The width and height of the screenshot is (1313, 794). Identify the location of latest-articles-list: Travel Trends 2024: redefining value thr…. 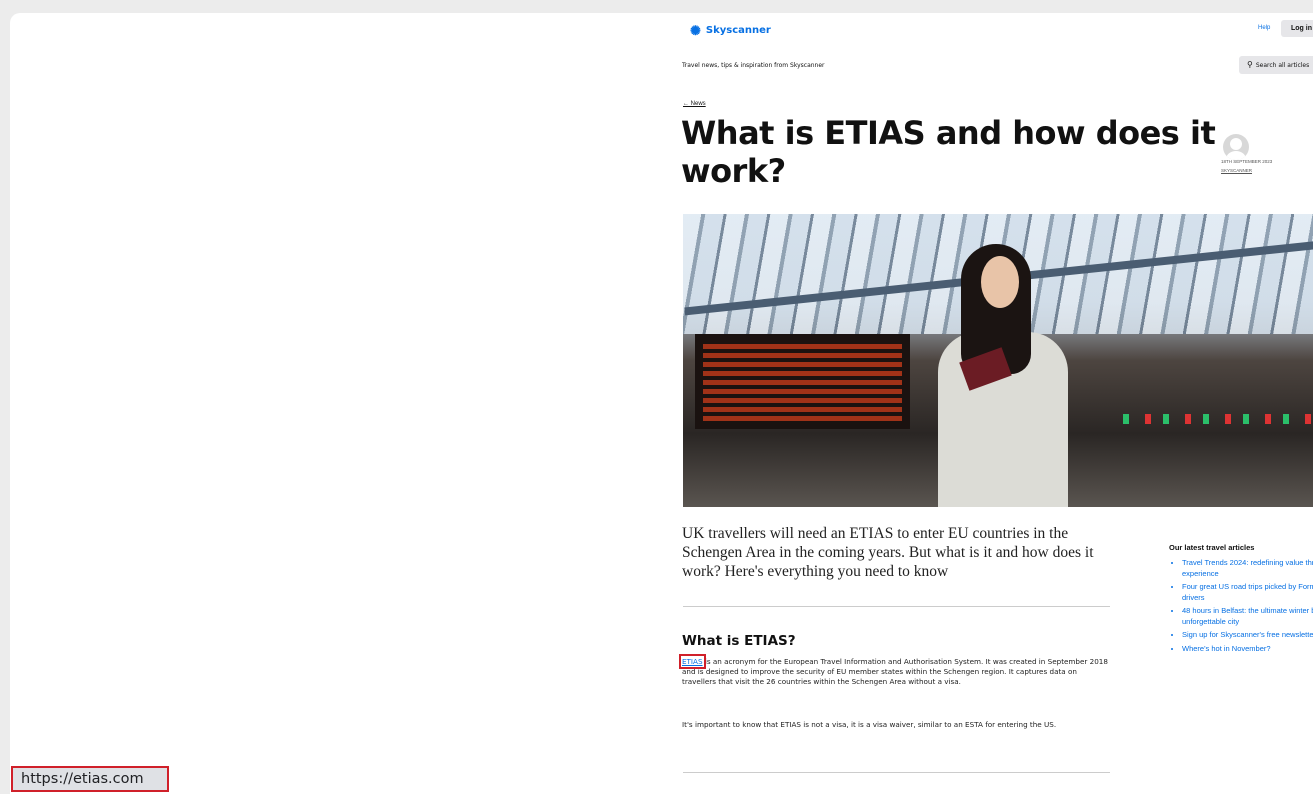
(1241, 607).